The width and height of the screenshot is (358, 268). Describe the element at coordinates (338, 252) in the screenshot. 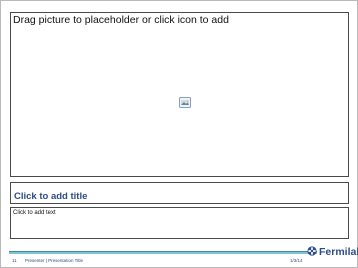

I see `fermilab-logo-text: Fermilab` at that location.